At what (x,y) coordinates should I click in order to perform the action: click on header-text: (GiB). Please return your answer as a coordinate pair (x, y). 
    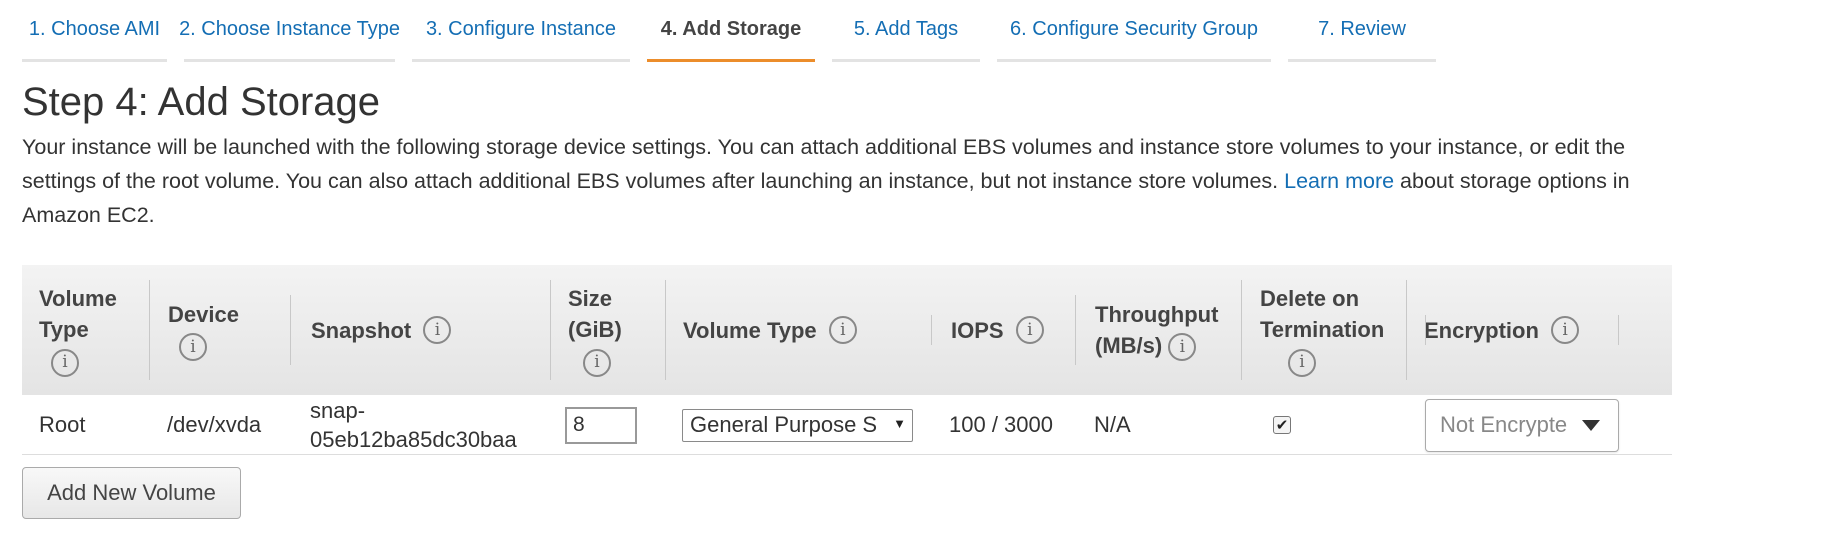
    Looking at the image, I should click on (595, 330).